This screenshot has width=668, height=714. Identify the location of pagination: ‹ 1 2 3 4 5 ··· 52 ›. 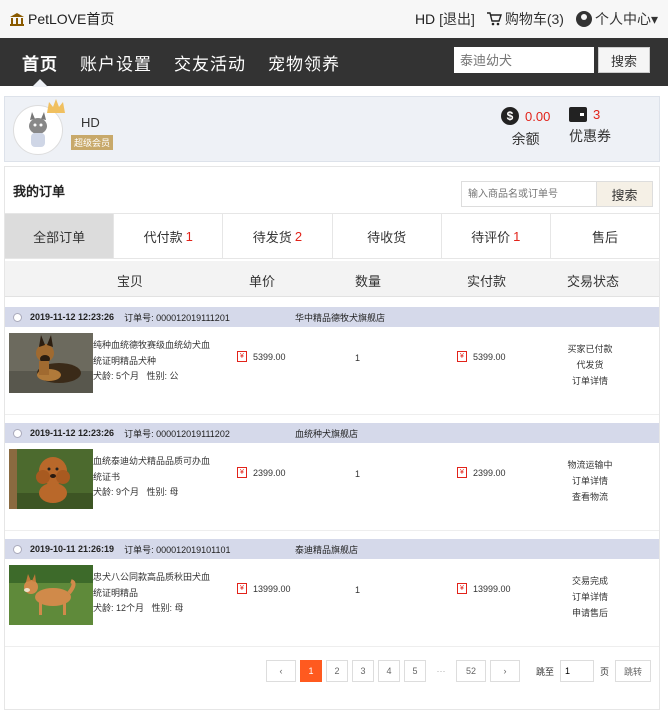
(393, 671).